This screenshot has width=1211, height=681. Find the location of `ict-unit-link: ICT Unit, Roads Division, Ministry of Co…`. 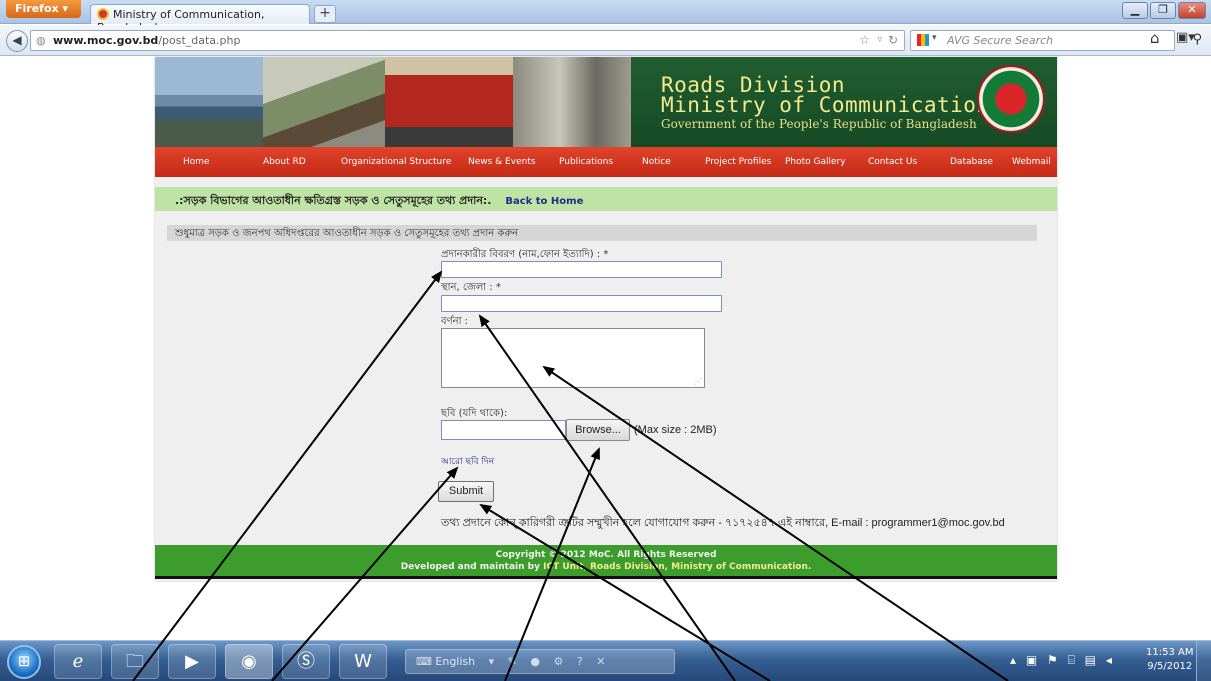

ict-unit-link: ICT Unit, Roads Division, Ministry of Co… is located at coordinates (677, 567).